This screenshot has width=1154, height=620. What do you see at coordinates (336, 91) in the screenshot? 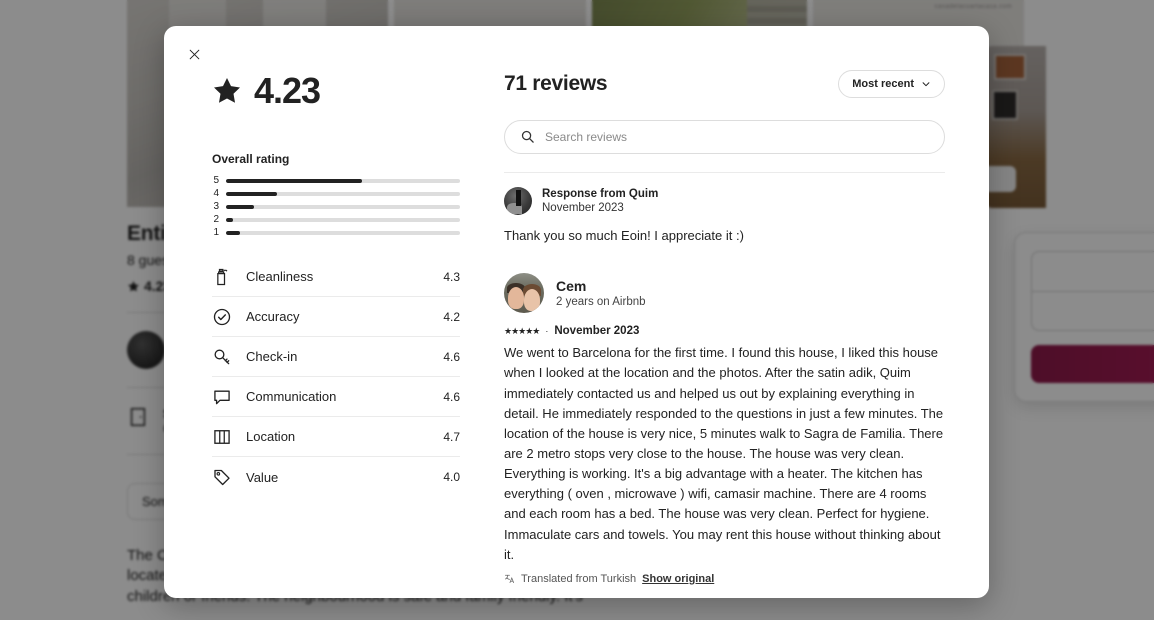
I see `overall-score-row: 4.23` at bounding box center [336, 91].